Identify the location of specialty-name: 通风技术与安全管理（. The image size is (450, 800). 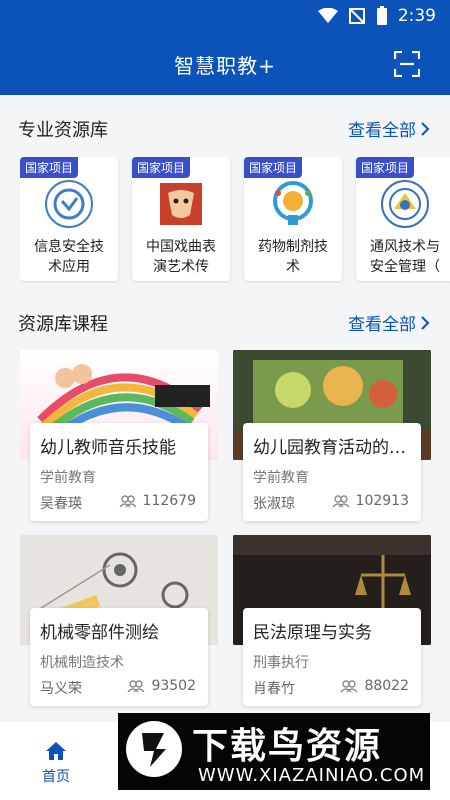
(405, 257).